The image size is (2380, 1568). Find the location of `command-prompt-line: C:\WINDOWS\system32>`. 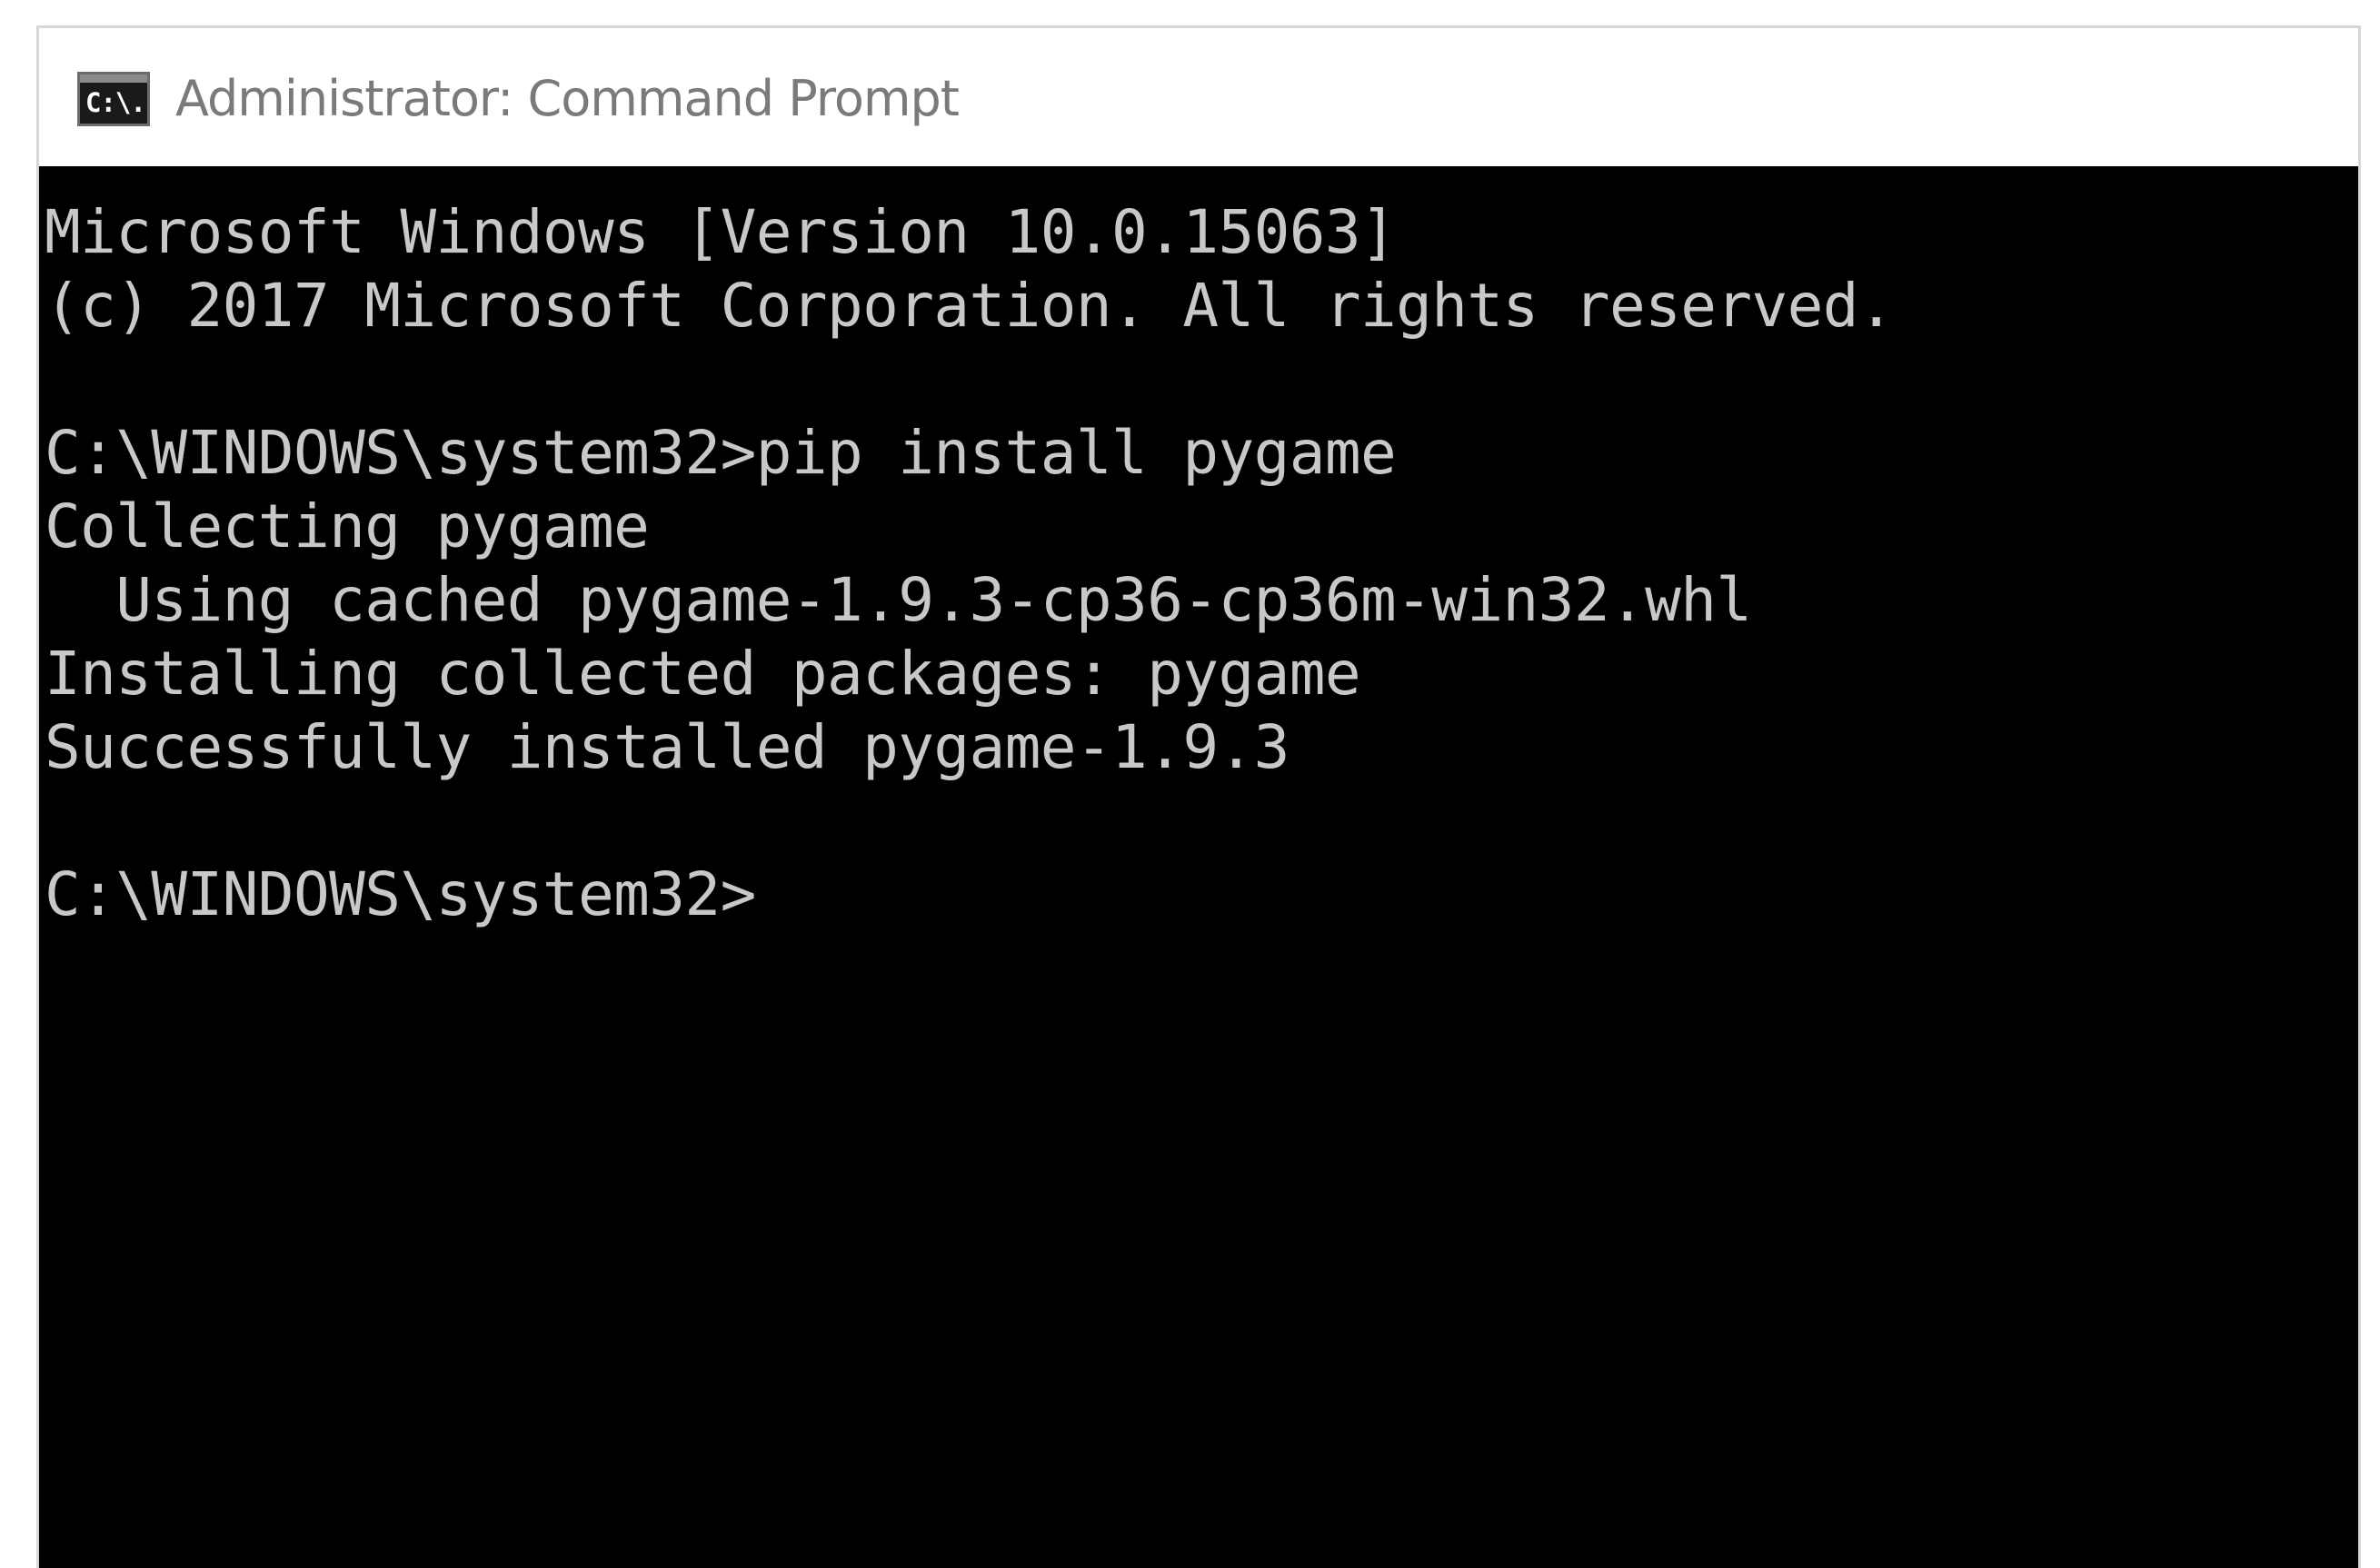

command-prompt-line: C:\WINDOWS\system32> is located at coordinates (1201, 894).